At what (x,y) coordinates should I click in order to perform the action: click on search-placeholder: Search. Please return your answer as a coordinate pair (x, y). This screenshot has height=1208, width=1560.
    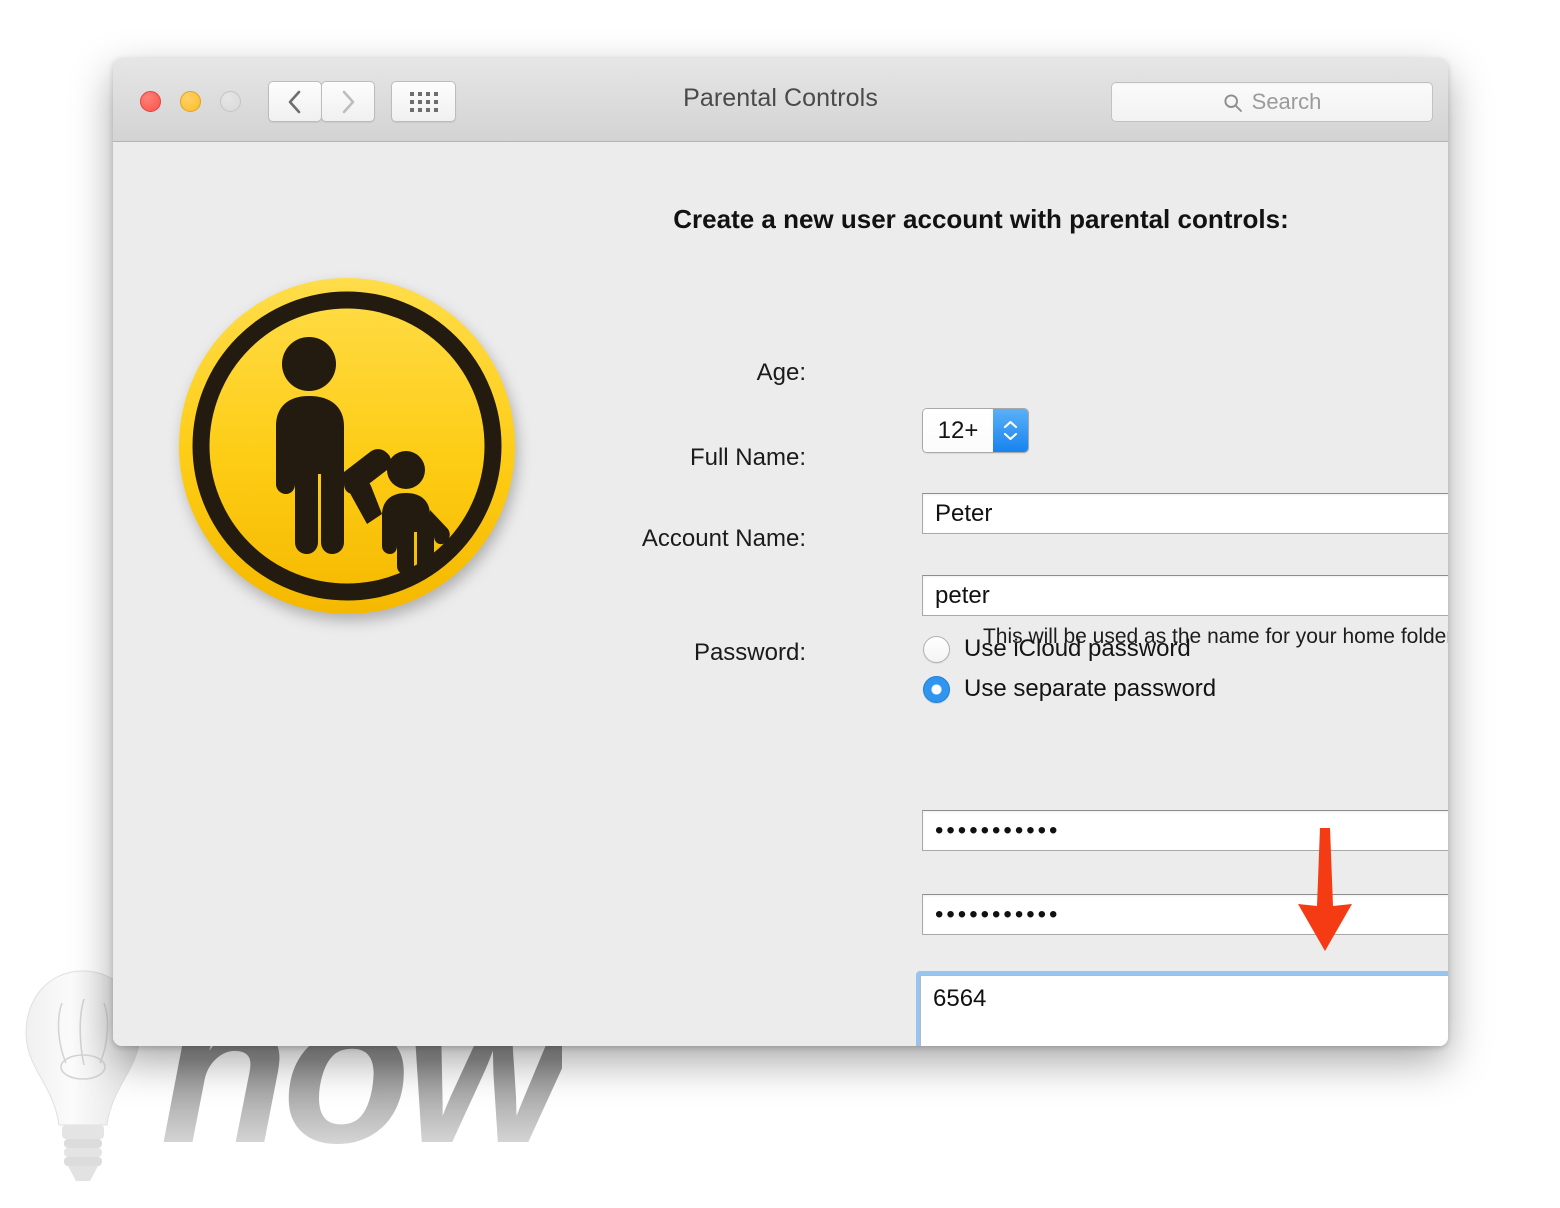
    Looking at the image, I should click on (1286, 101).